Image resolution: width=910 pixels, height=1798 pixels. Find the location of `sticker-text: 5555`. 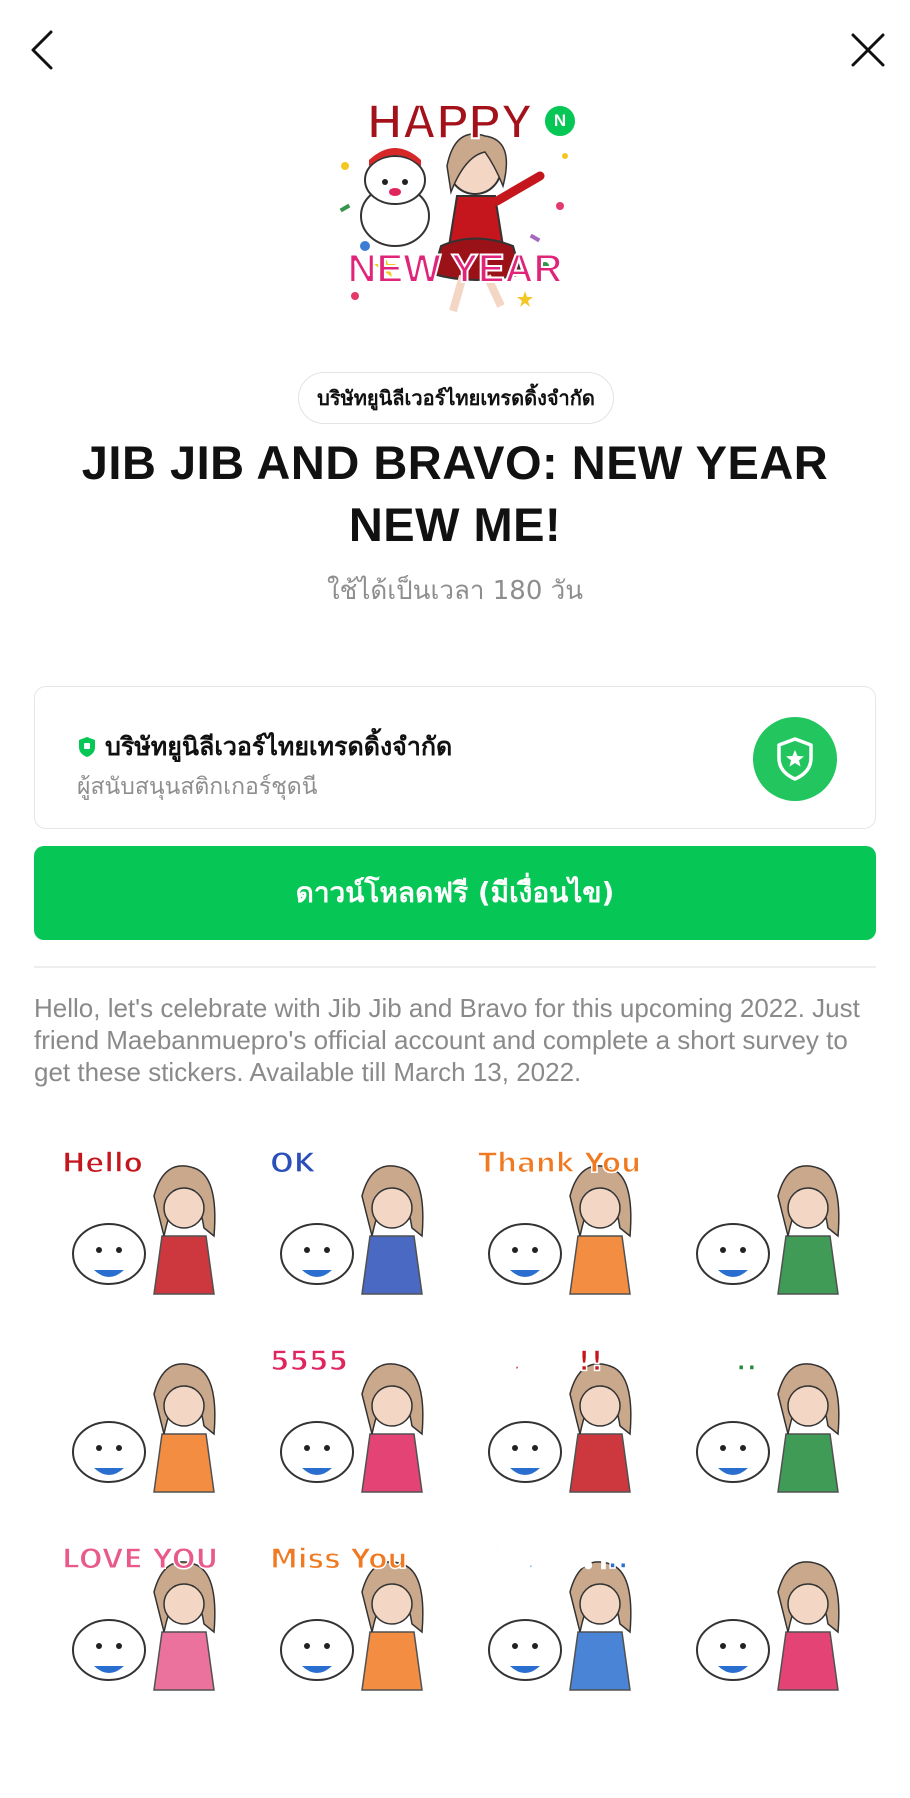

sticker-text: 5555 is located at coordinates (309, 1360).